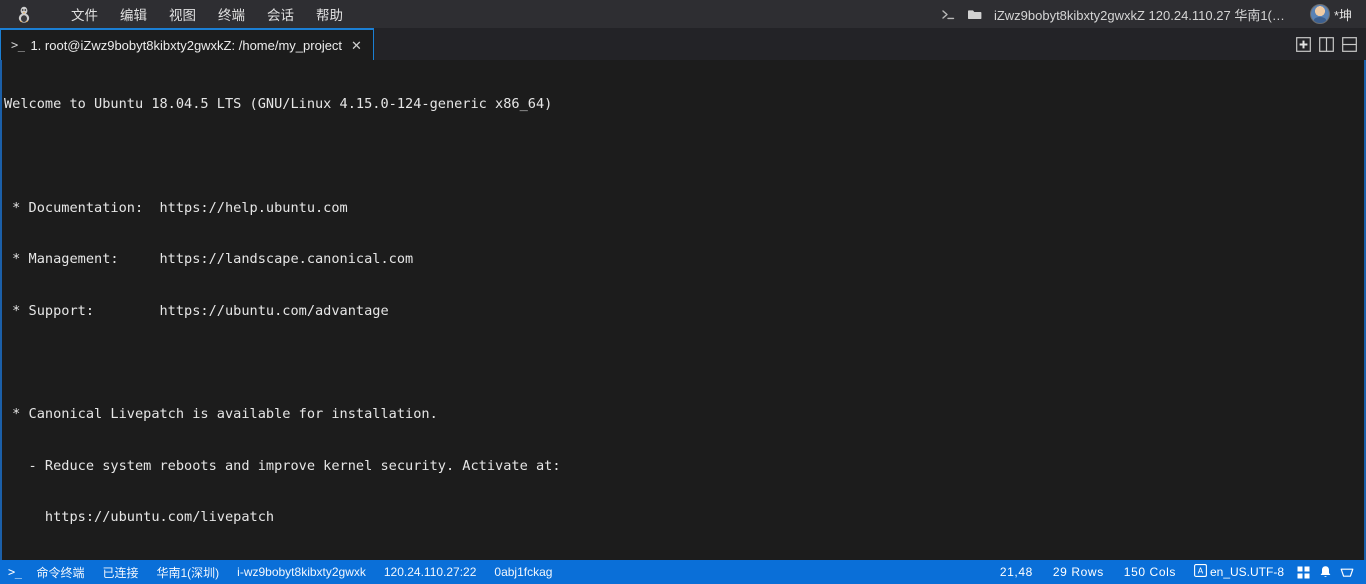 Image resolution: width=1366 pixels, height=584 pixels. I want to click on status-mode-label: 命令终端, so click(60, 572).